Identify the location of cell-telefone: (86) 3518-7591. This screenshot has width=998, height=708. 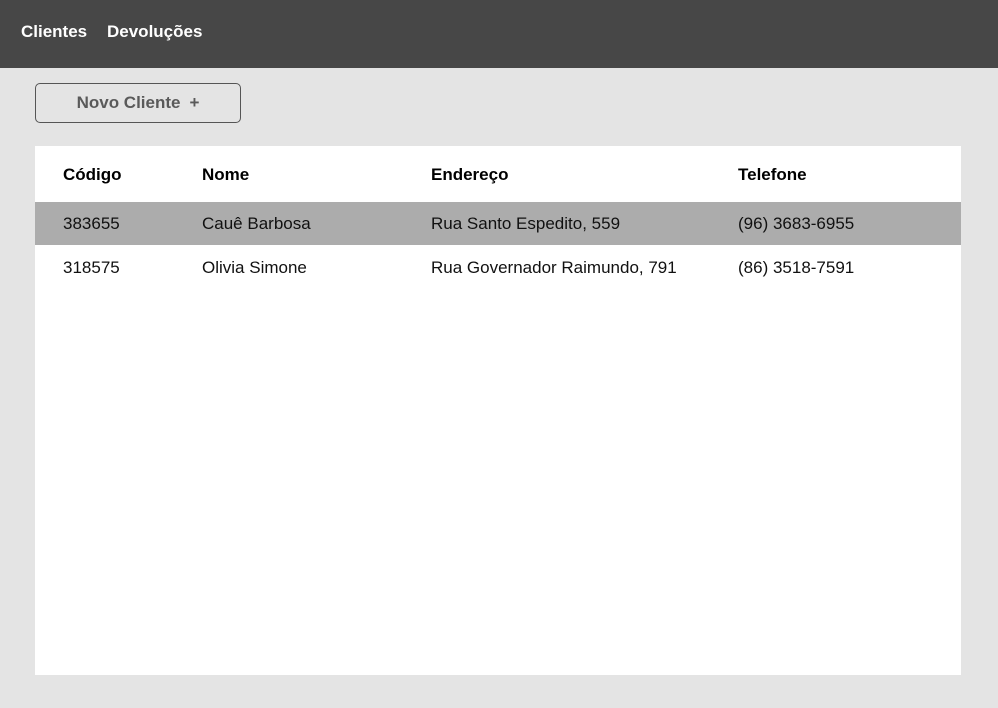
(796, 267).